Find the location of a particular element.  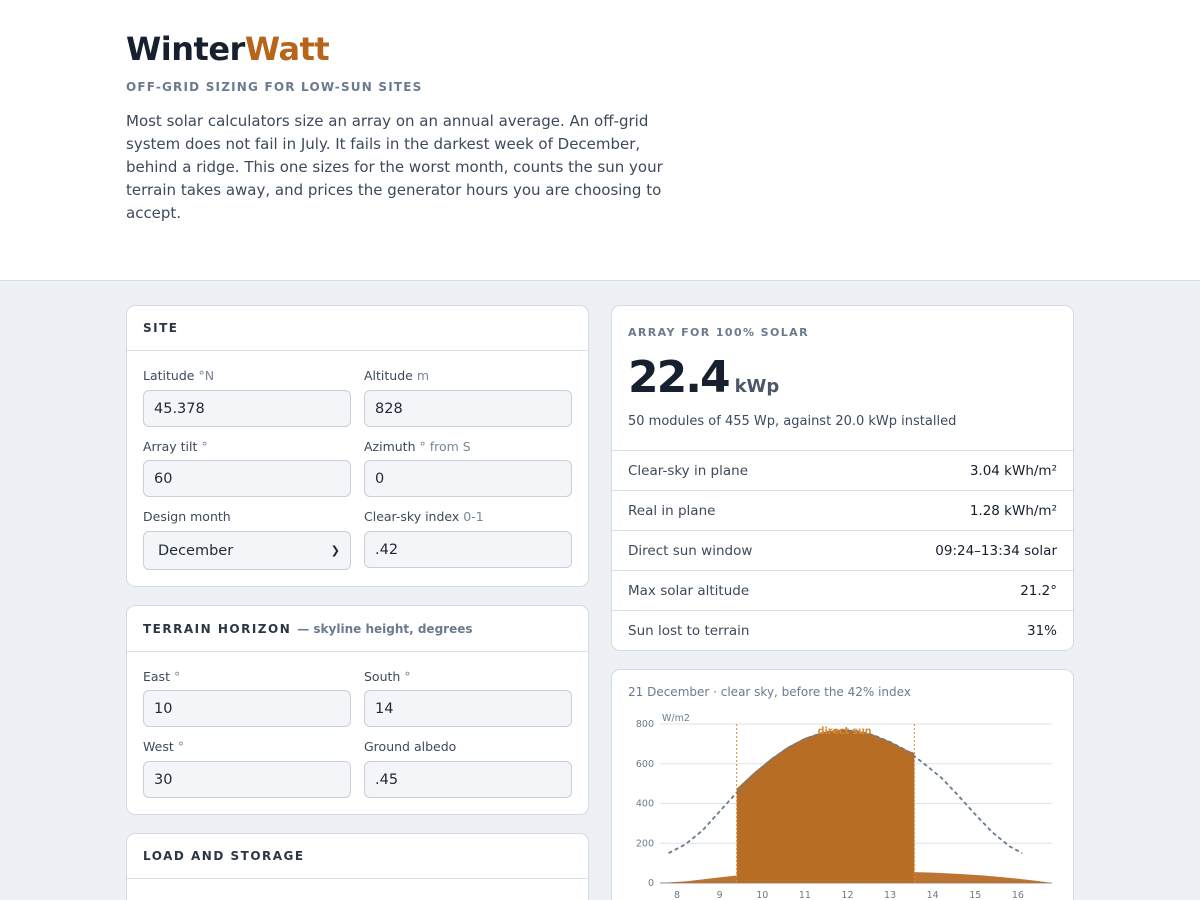

y-tick-label: 0 is located at coordinates (651, 883).